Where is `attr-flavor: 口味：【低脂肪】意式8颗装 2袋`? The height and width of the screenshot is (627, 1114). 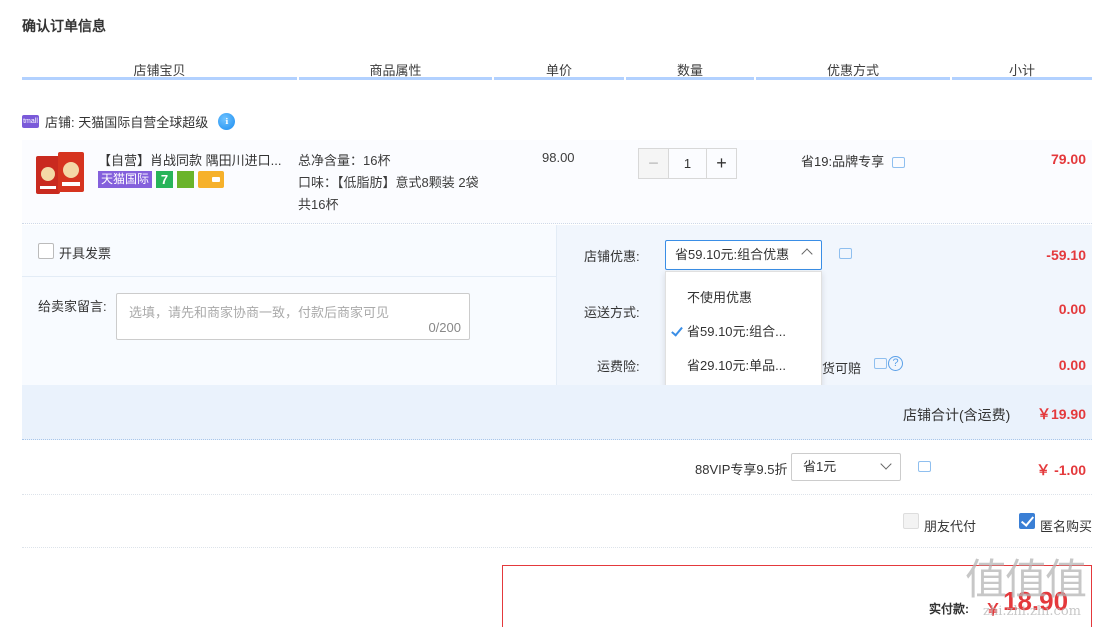
attr-flavor: 口味：【低脂肪】意式8颗装 2袋 is located at coordinates (388, 182).